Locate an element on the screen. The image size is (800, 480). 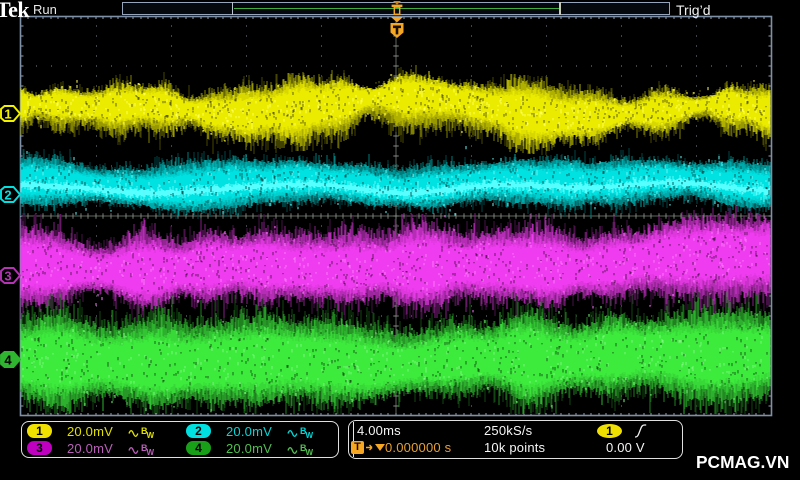
svg-text: 2 is located at coordinates (7, 194).